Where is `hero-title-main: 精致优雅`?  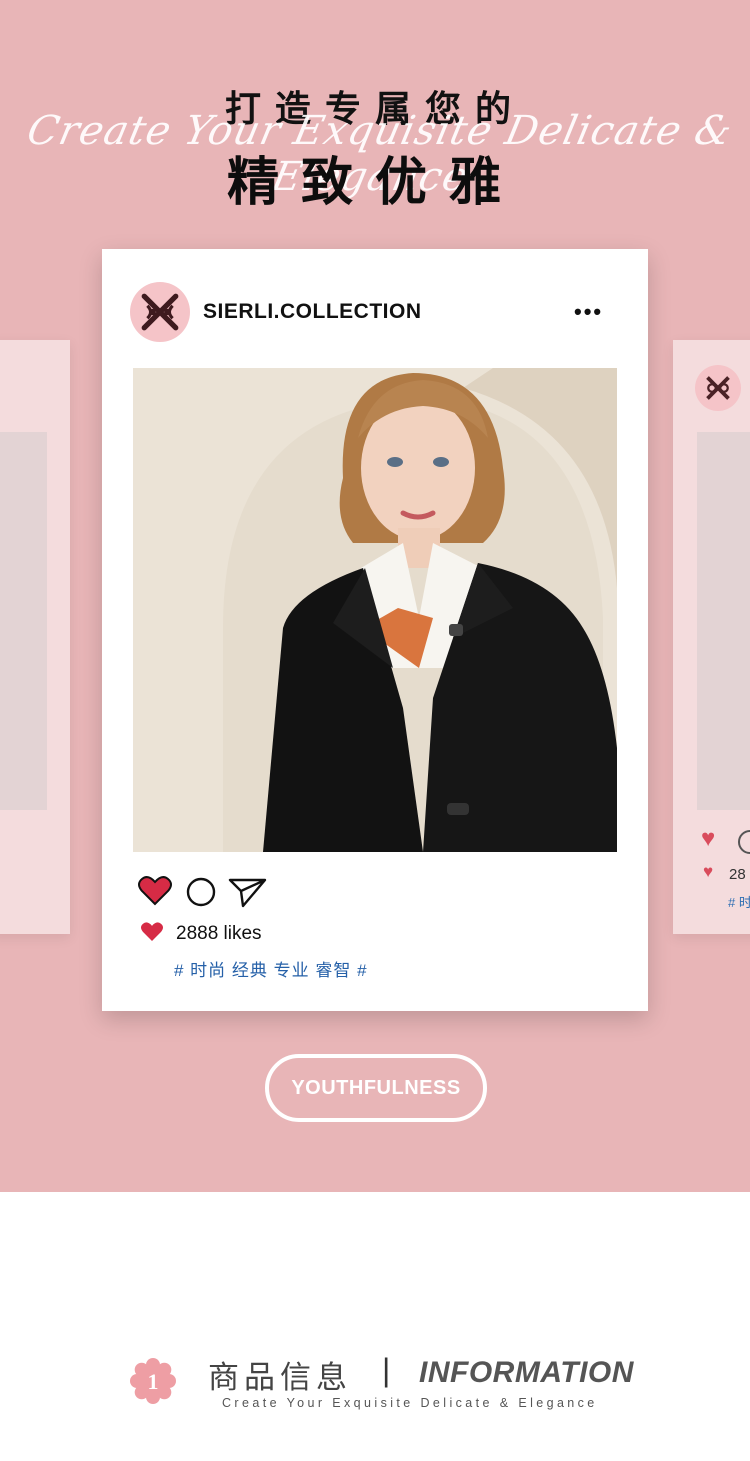
hero-title-main: 精致优雅 is located at coordinates (374, 183).